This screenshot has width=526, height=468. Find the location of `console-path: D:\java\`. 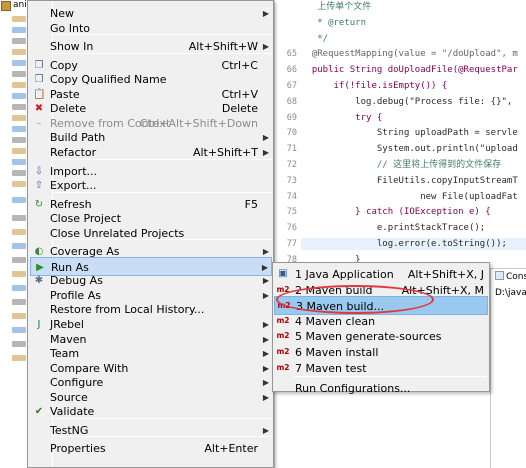

console-path: D:\java\ is located at coordinates (510, 293).